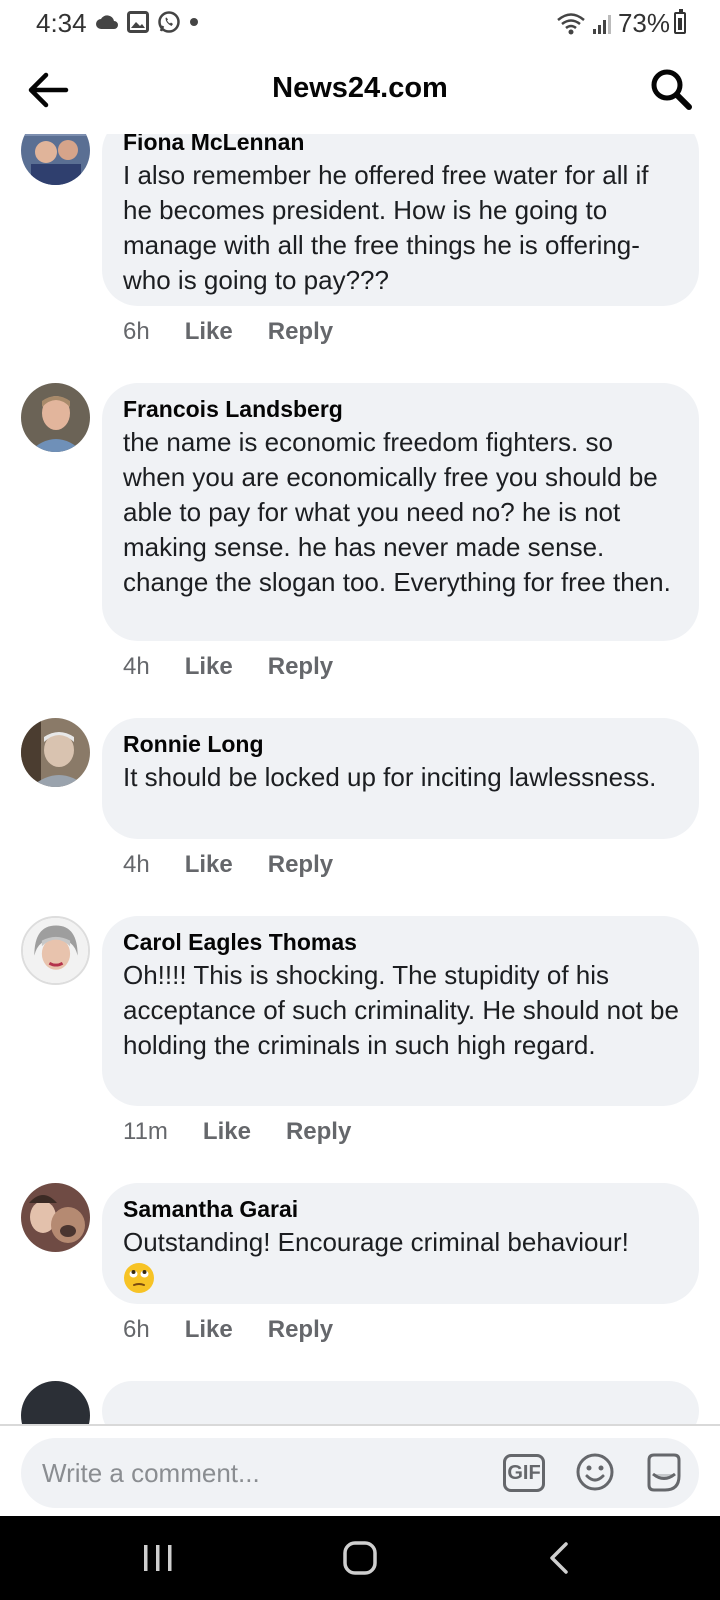 The width and height of the screenshot is (720, 1600). I want to click on status-bar: 4:34 73%, so click(360, 23).